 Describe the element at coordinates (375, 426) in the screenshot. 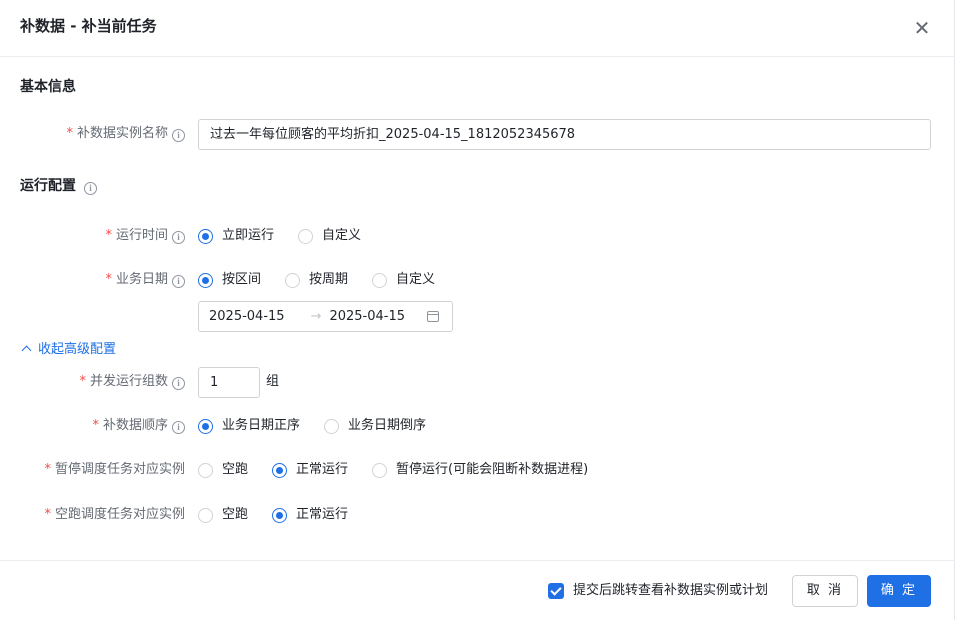

I see `radio-order-desc: 业务日期倒序` at that location.